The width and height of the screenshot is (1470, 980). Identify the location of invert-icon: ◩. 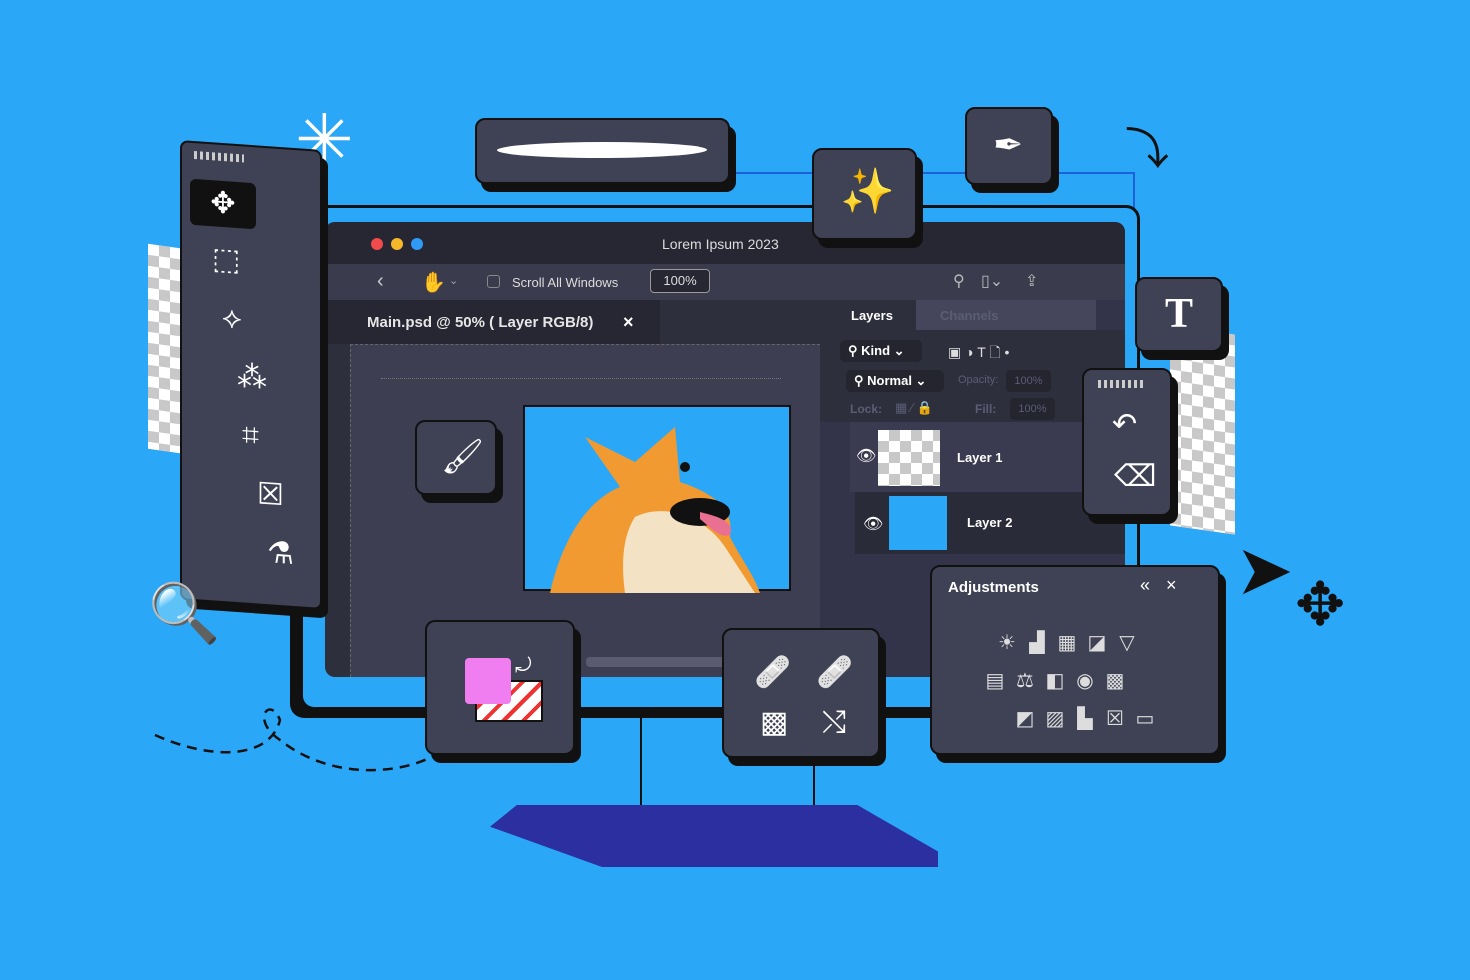
(1025, 719).